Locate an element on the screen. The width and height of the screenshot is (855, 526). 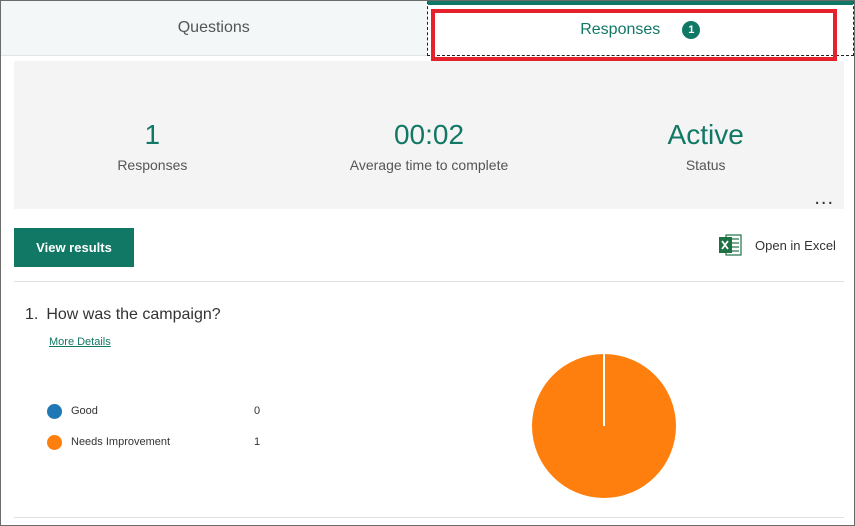
tab-questions-label: Questions is located at coordinates (213, 27).